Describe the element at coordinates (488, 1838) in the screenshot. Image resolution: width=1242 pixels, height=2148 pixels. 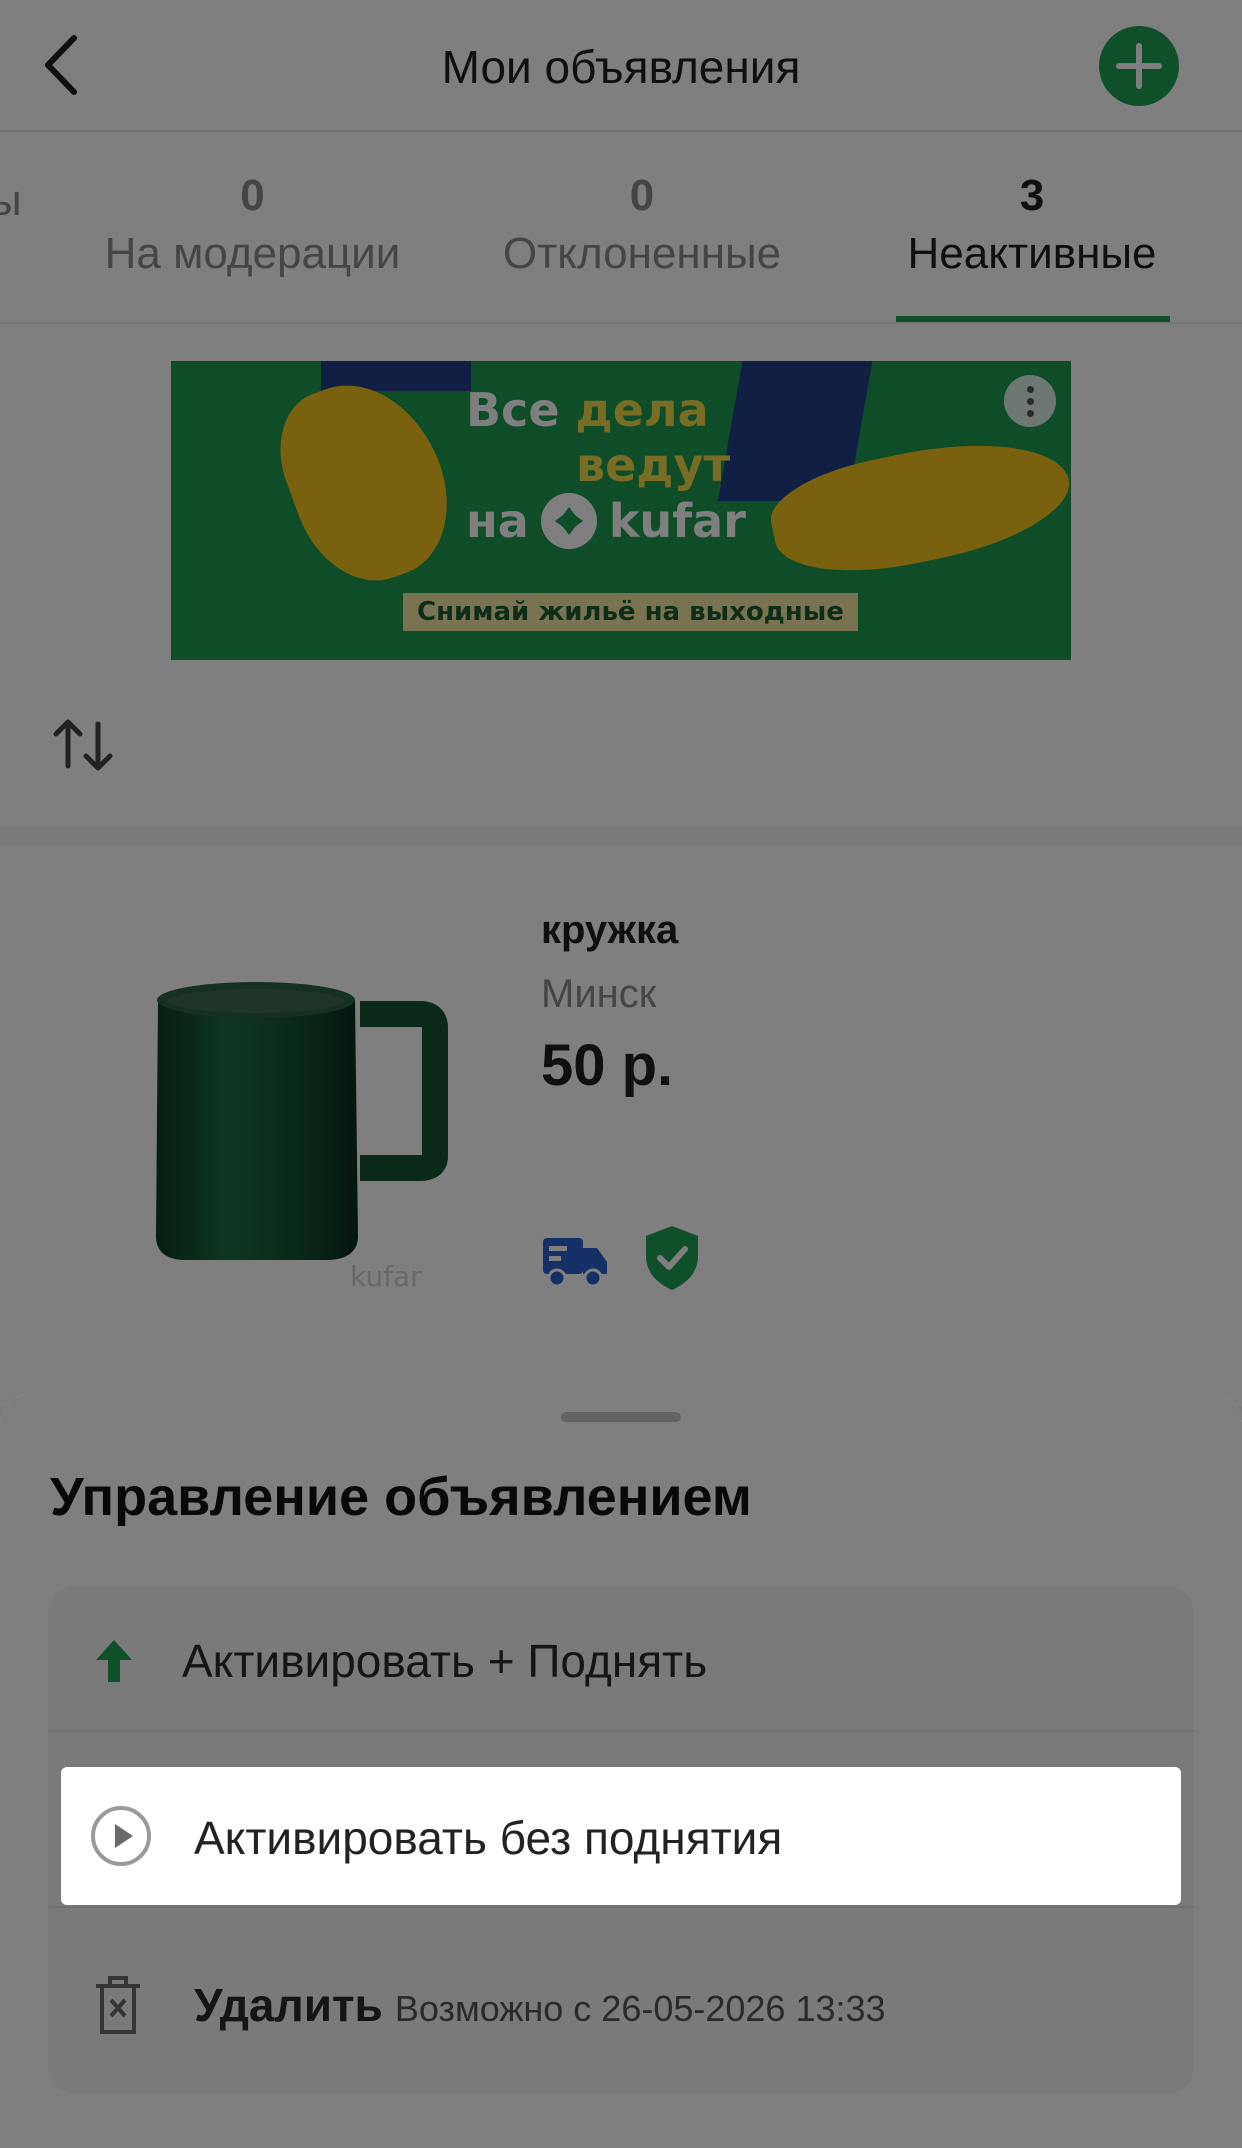
I see `activate-no-boost-label: Активировать без поднятия` at that location.